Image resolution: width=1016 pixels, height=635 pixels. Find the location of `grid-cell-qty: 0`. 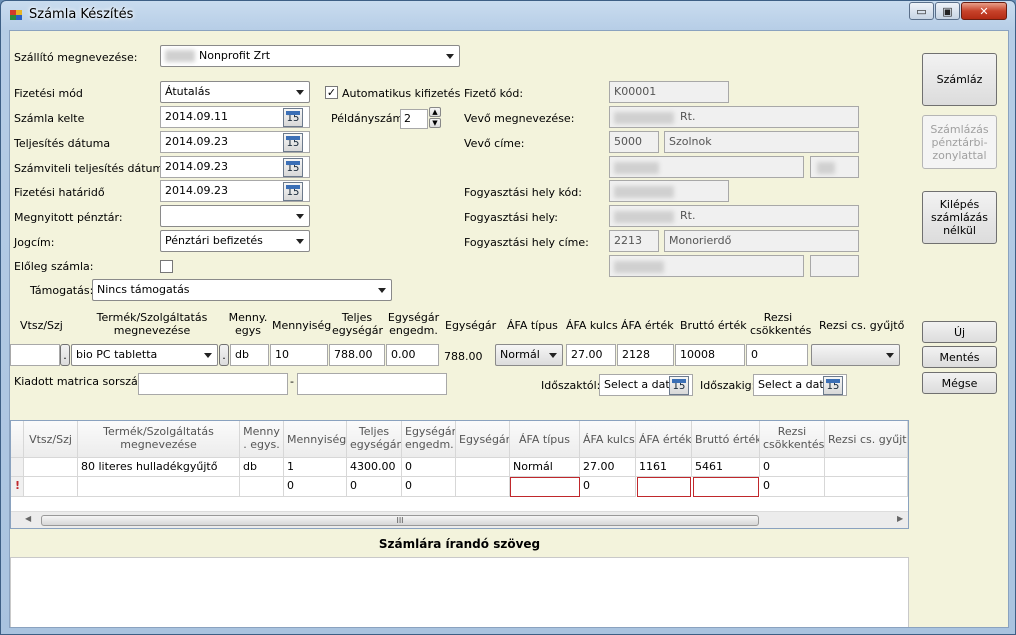

grid-cell-qty: 0 is located at coordinates (315, 487).